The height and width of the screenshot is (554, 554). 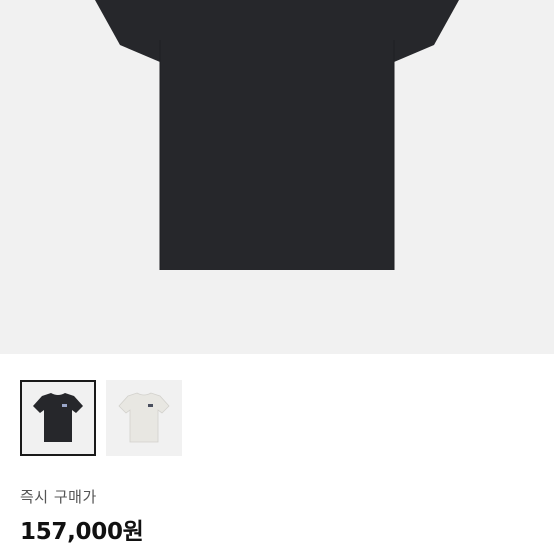 I want to click on thumbnail-black, so click(x=58, y=418).